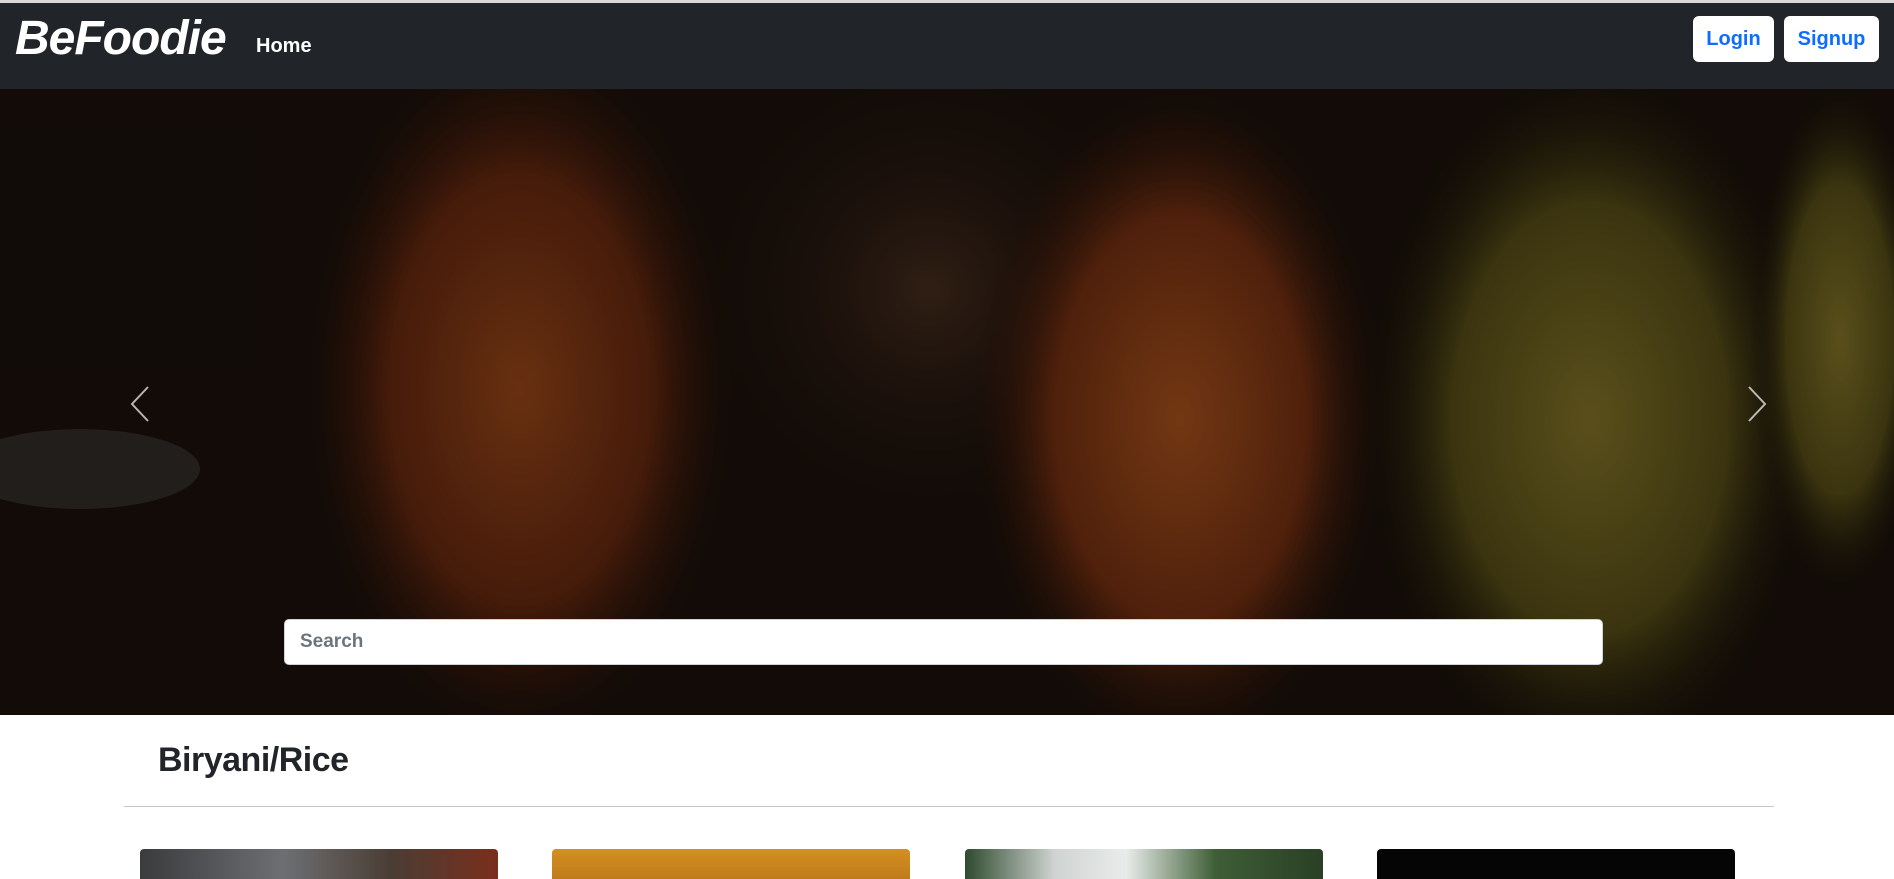 The image size is (1894, 879). I want to click on brand-logo: BeFoodie, so click(121, 39).